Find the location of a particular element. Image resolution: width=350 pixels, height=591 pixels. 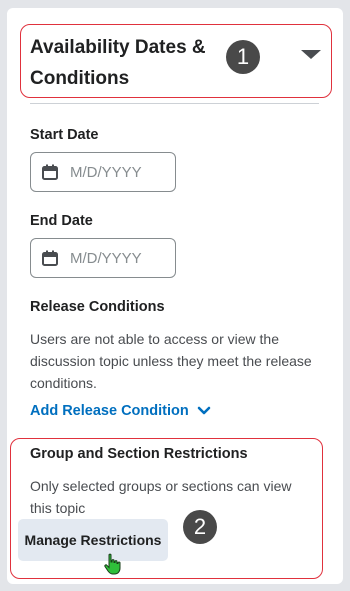

hand-pointer-icon is located at coordinates (112, 564).